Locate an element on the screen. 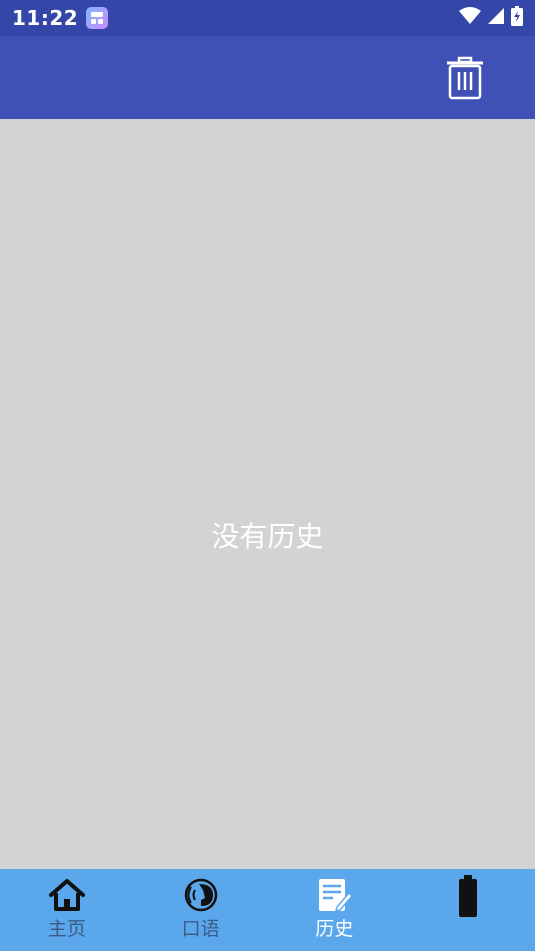  settings-icon is located at coordinates (468, 896).